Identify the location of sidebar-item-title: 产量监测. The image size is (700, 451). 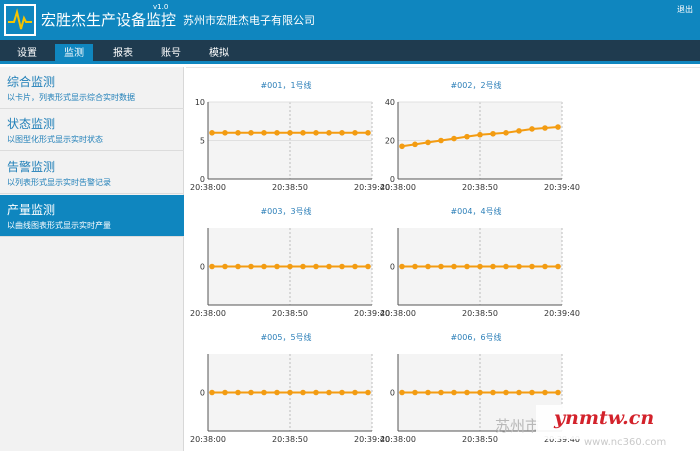
(31, 210).